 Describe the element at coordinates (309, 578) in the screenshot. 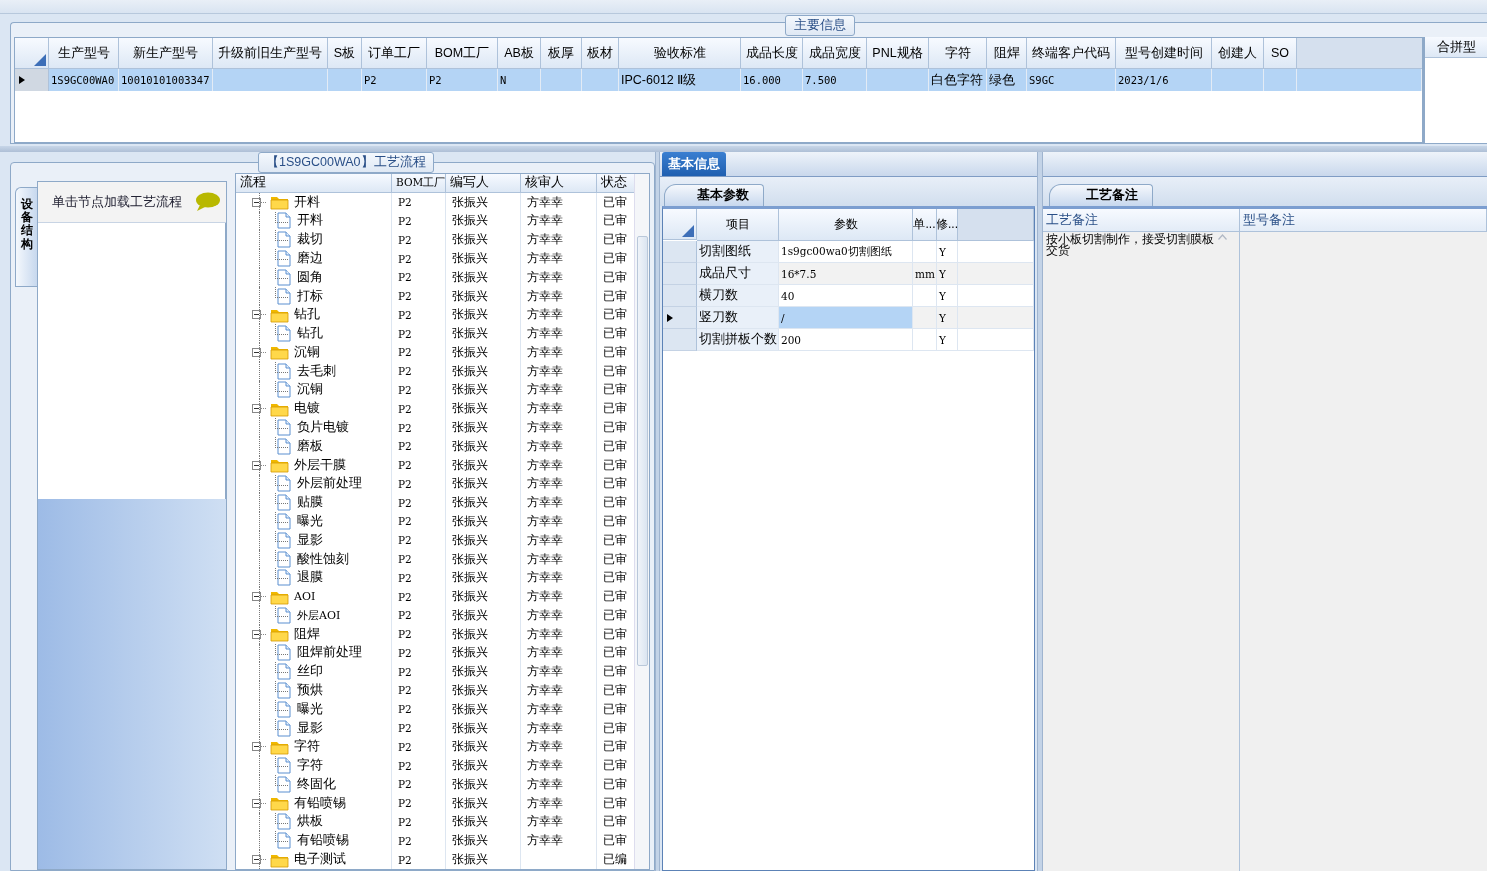

I see `tree-node-label: 退膜` at that location.